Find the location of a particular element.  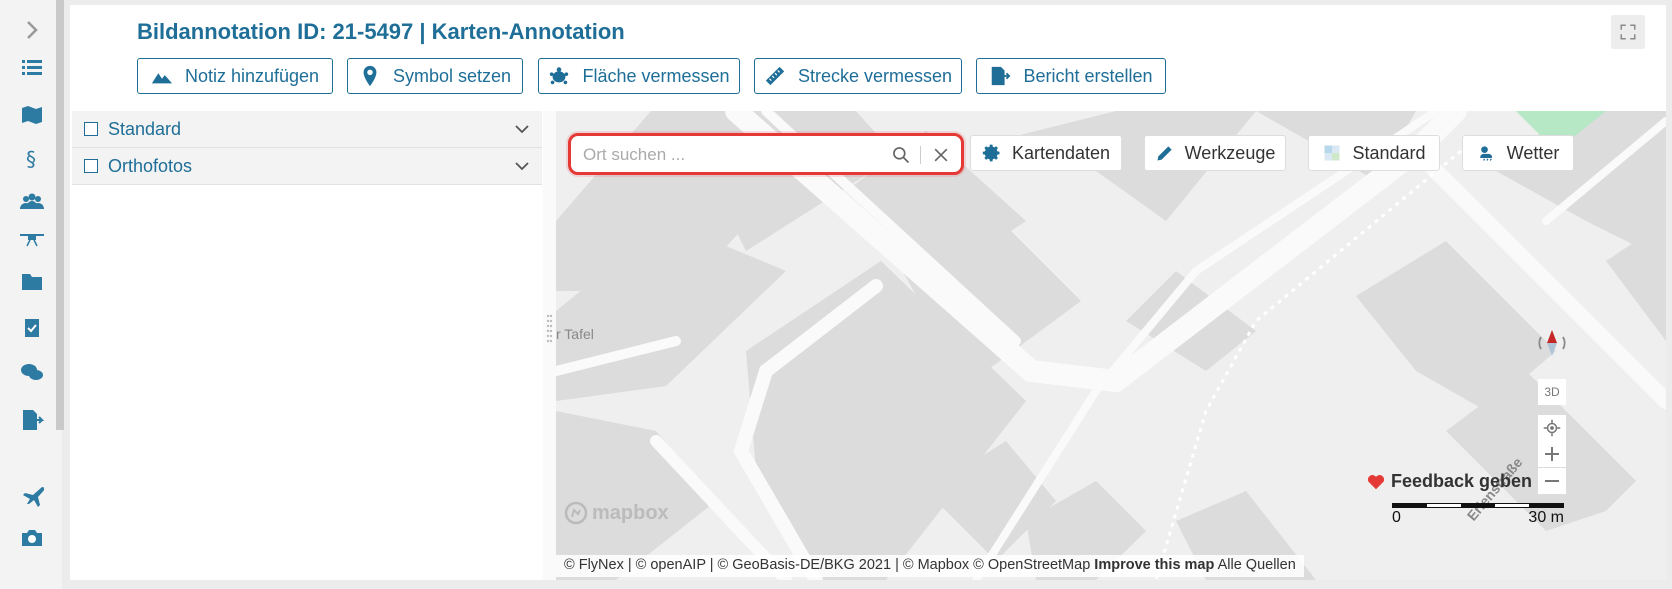

tools-label: Werkzeuge is located at coordinates (1230, 152).